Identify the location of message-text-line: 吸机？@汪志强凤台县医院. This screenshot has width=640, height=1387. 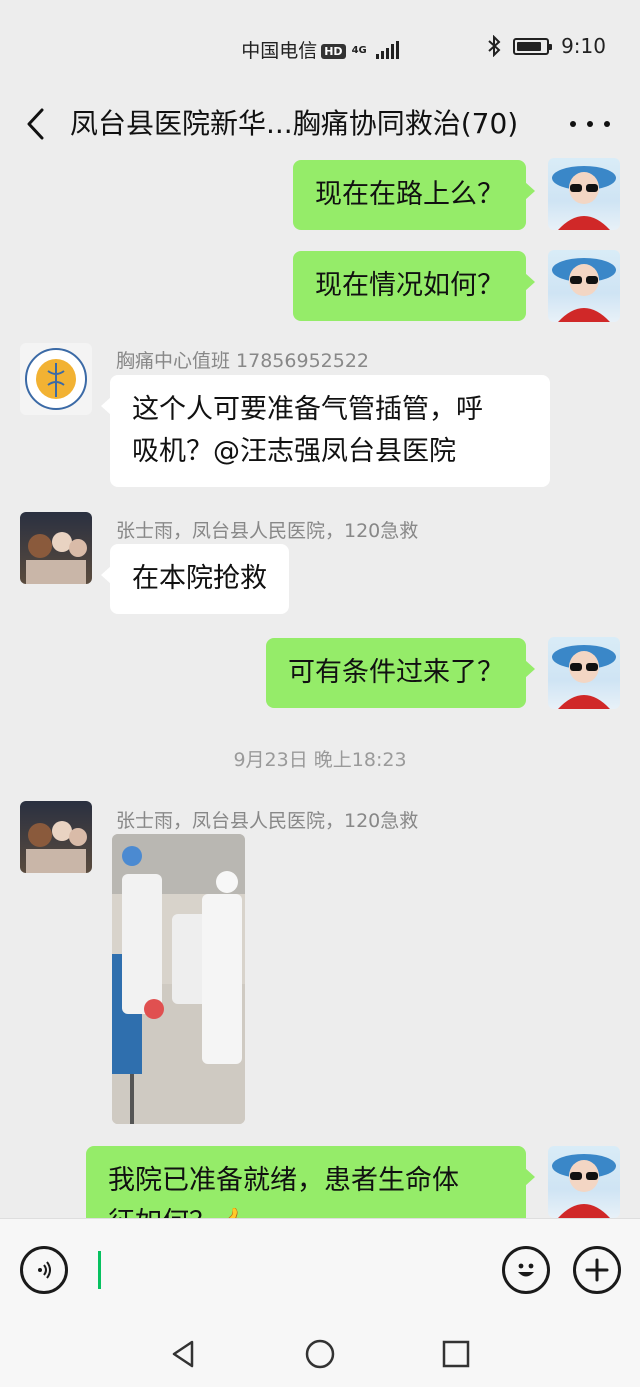
(294, 451).